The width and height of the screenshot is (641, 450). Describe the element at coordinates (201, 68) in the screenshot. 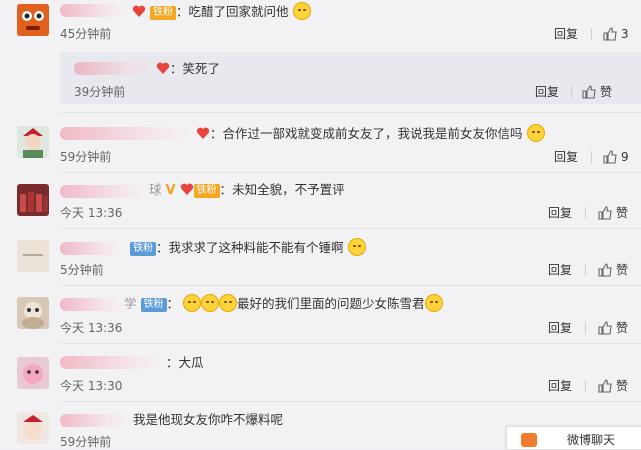

I see `reply-text: 笑死了` at that location.